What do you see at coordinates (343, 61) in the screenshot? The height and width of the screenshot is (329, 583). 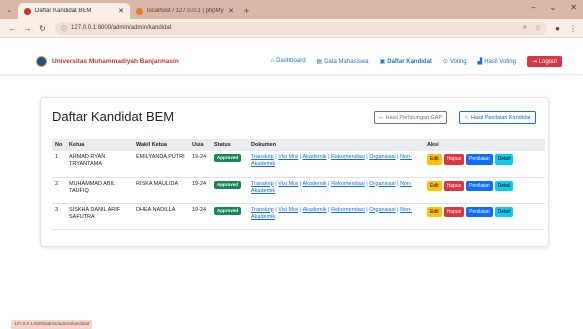 I see `nav-data-mahasiswa: ▤ Data Mahasiswa` at bounding box center [343, 61].